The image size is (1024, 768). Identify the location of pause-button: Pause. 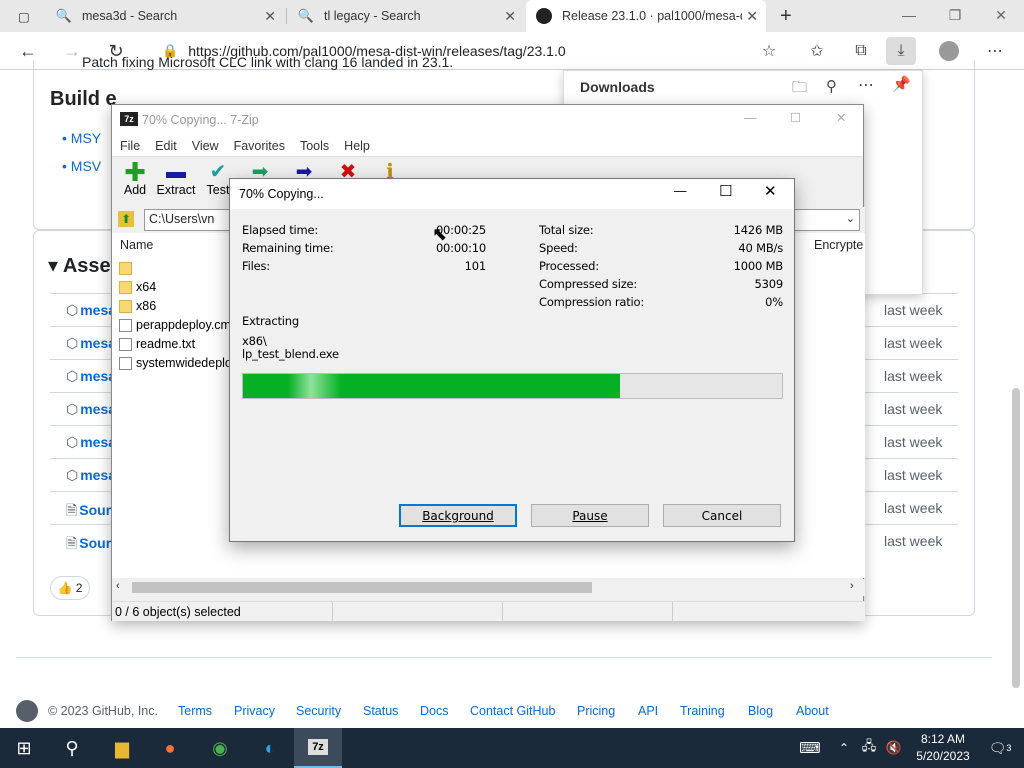
(590, 515).